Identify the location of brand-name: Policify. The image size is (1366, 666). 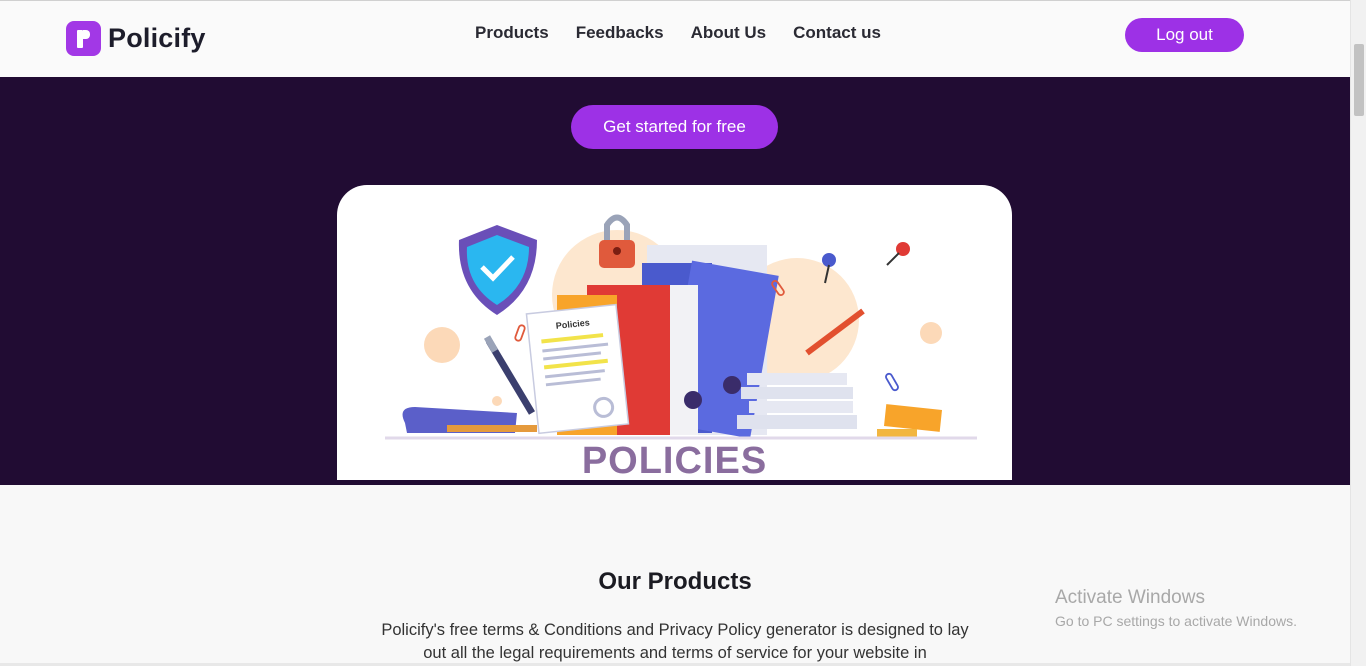
(157, 38).